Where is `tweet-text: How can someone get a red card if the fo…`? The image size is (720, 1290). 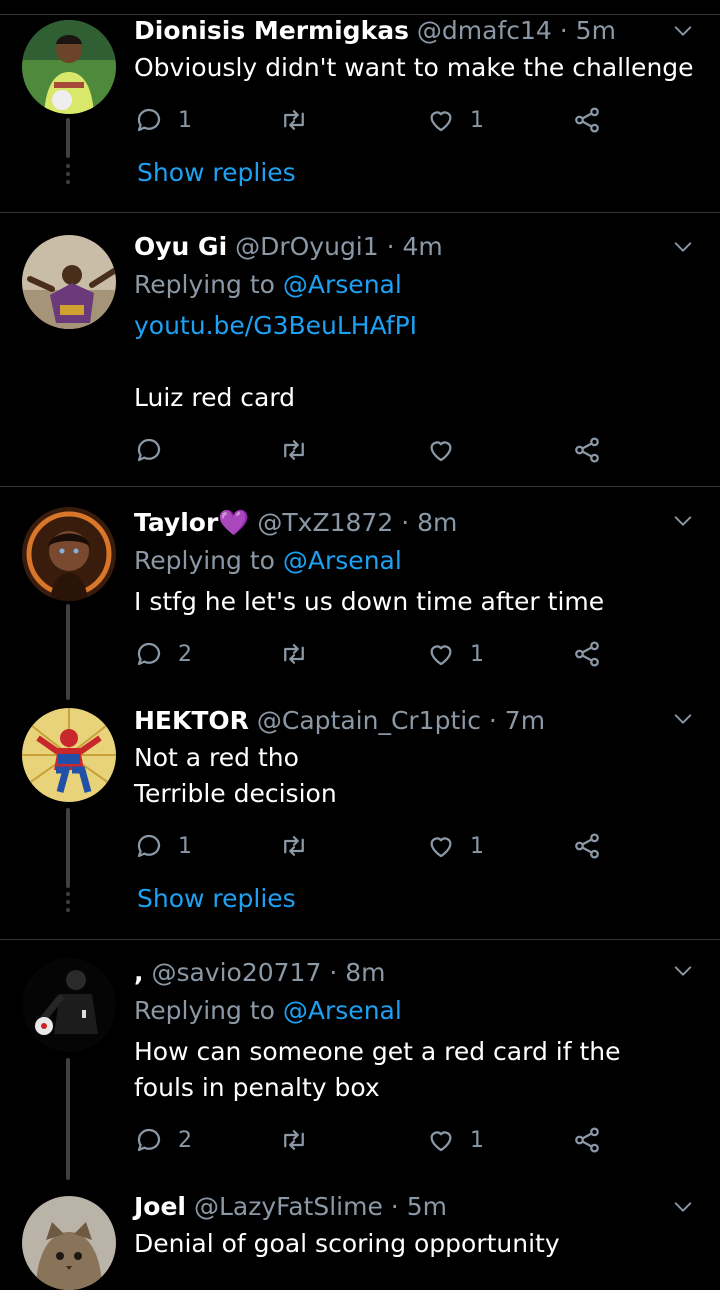 tweet-text: How can someone get a red card if the fo… is located at coordinates (377, 1069).